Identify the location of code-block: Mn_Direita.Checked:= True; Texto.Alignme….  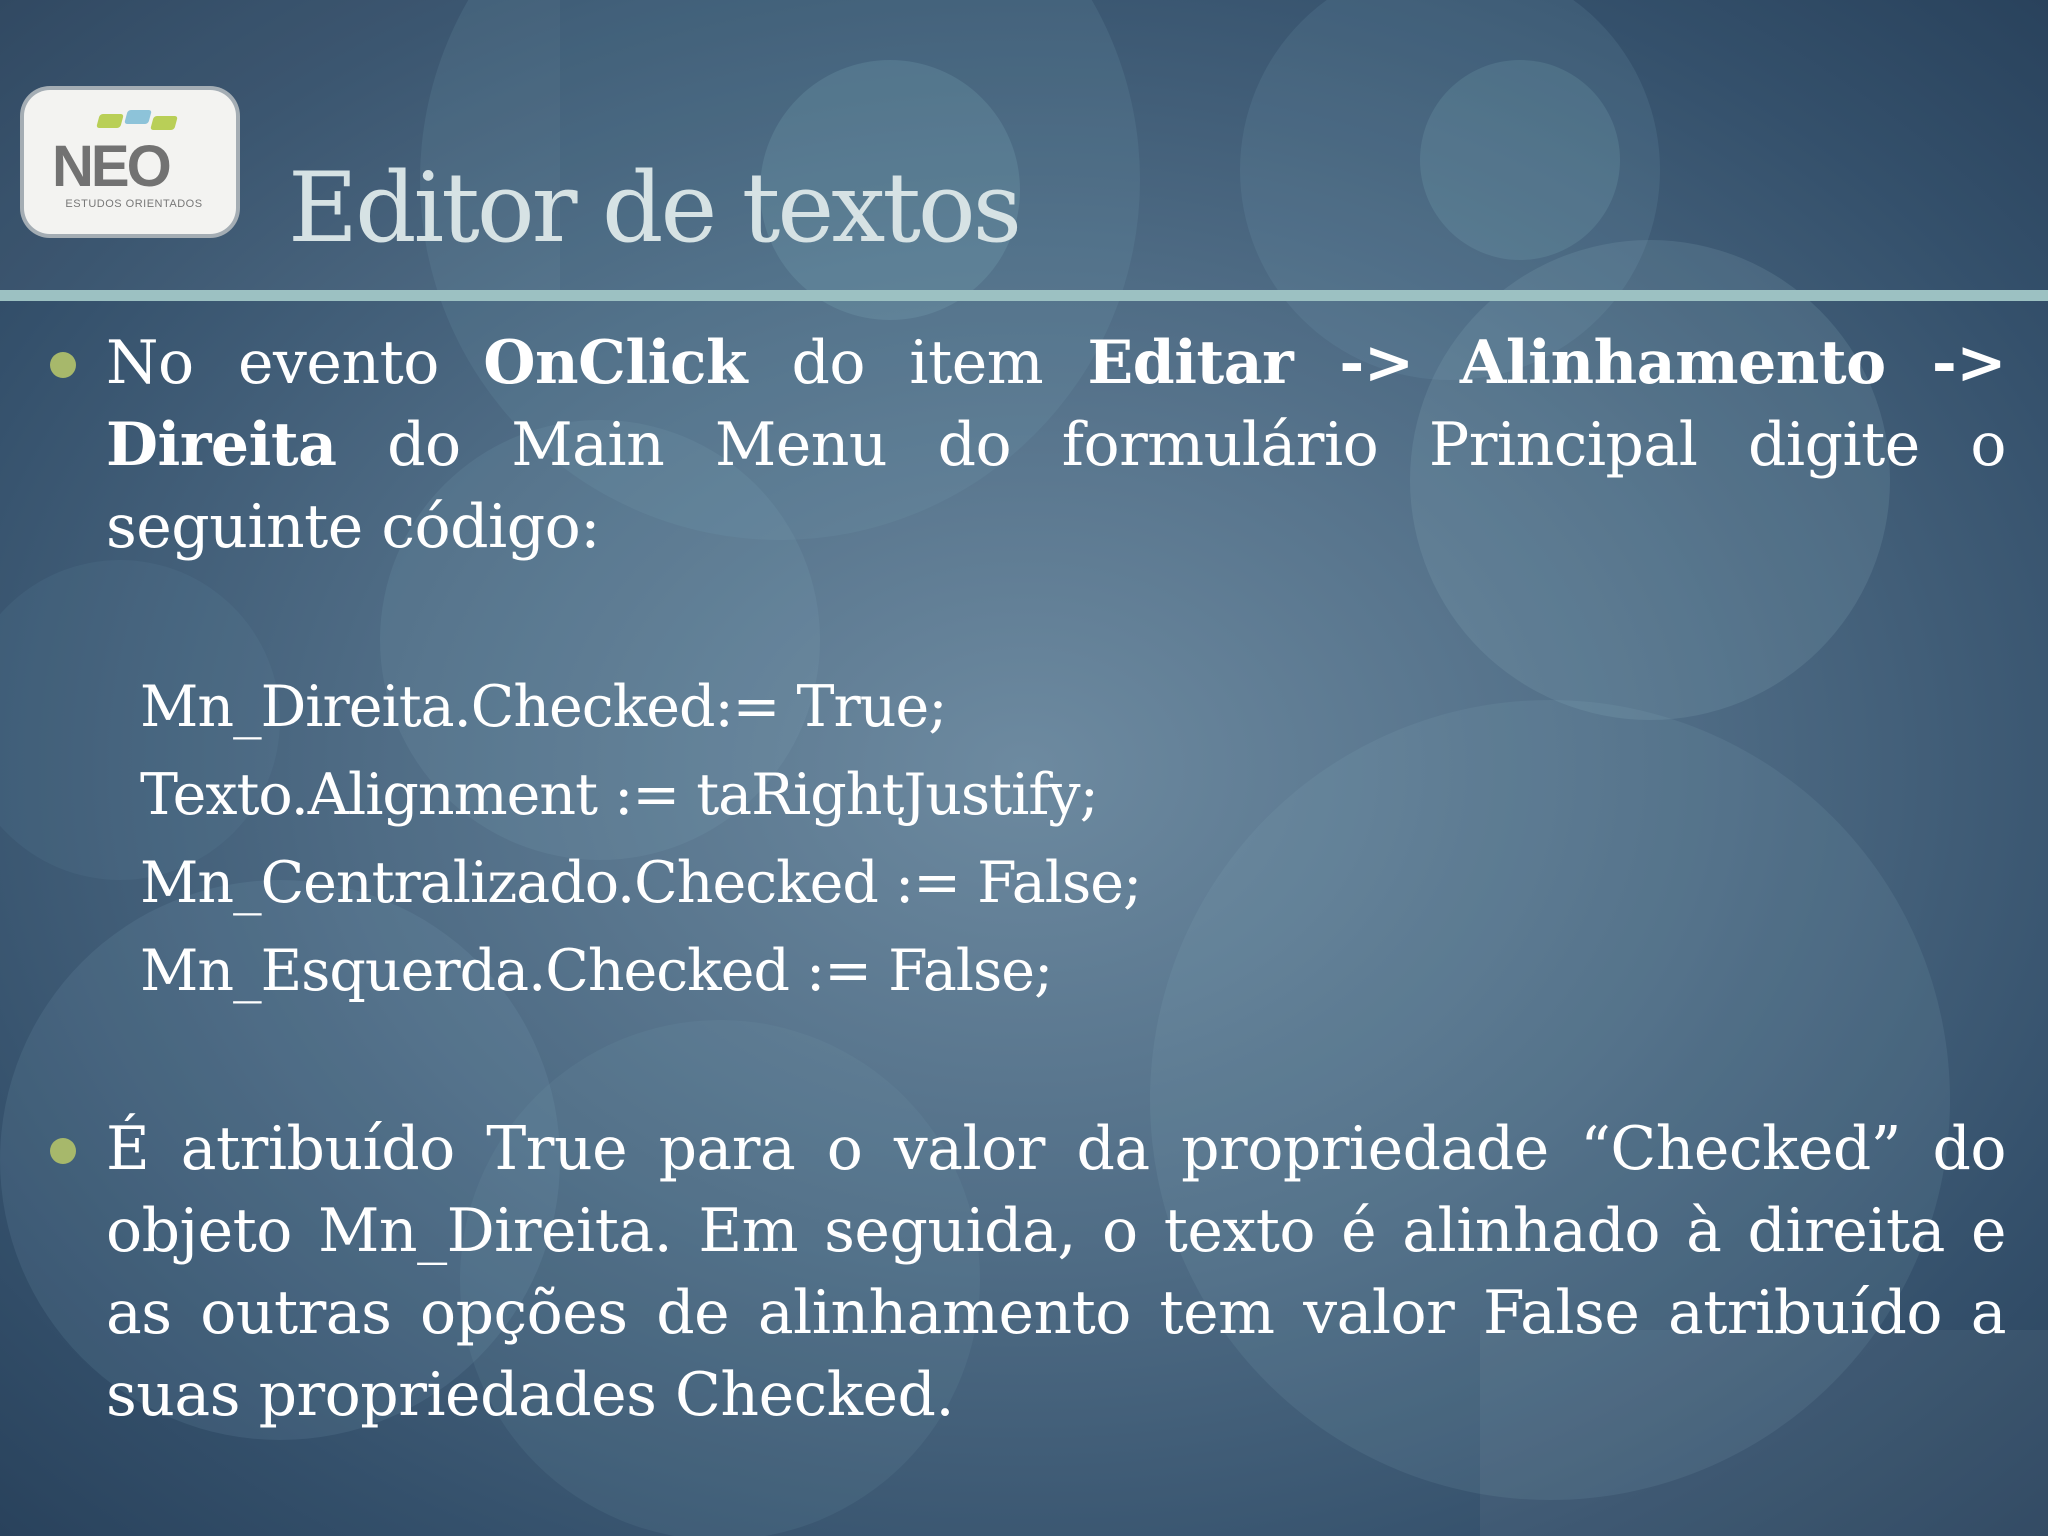
(641, 839).